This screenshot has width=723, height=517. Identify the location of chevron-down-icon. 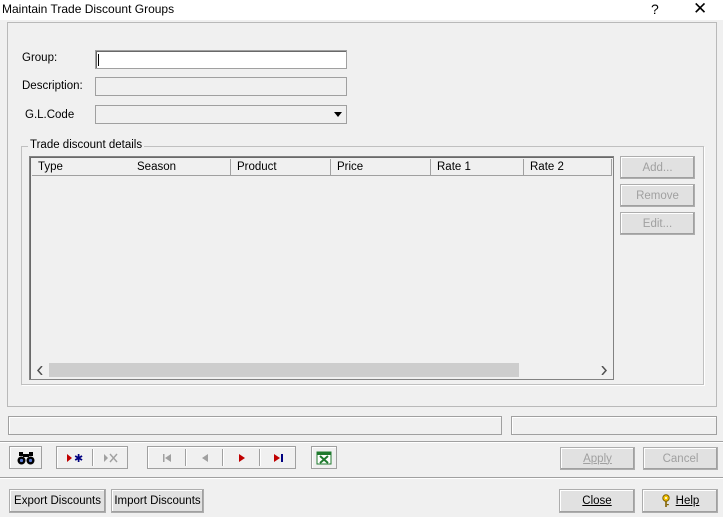
(338, 114).